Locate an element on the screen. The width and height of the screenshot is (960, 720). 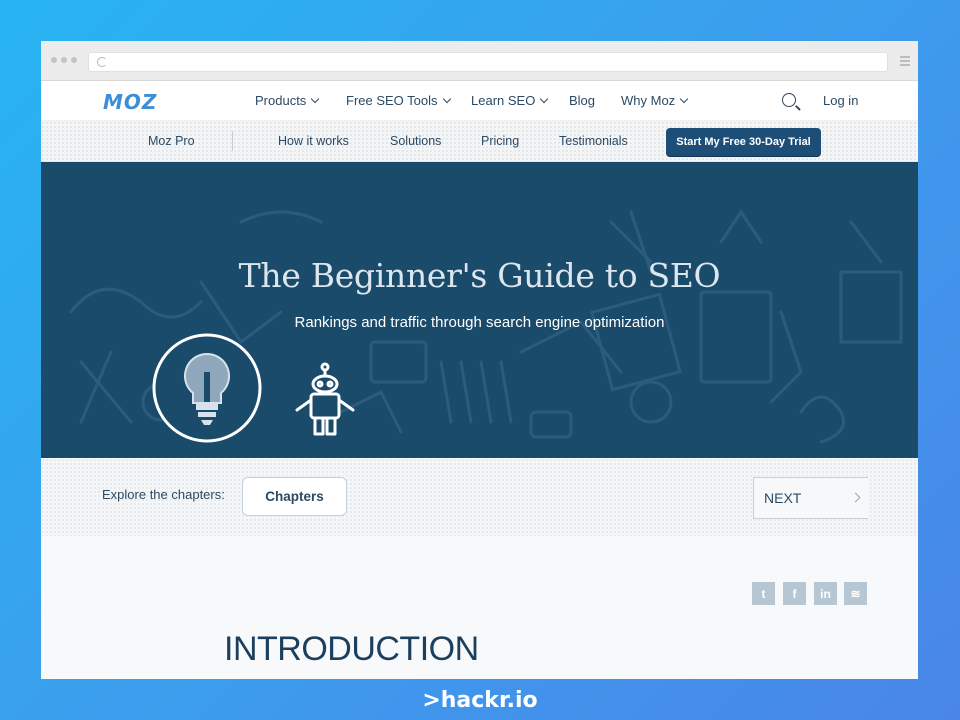
twitter-icon: t is located at coordinates (763, 593).